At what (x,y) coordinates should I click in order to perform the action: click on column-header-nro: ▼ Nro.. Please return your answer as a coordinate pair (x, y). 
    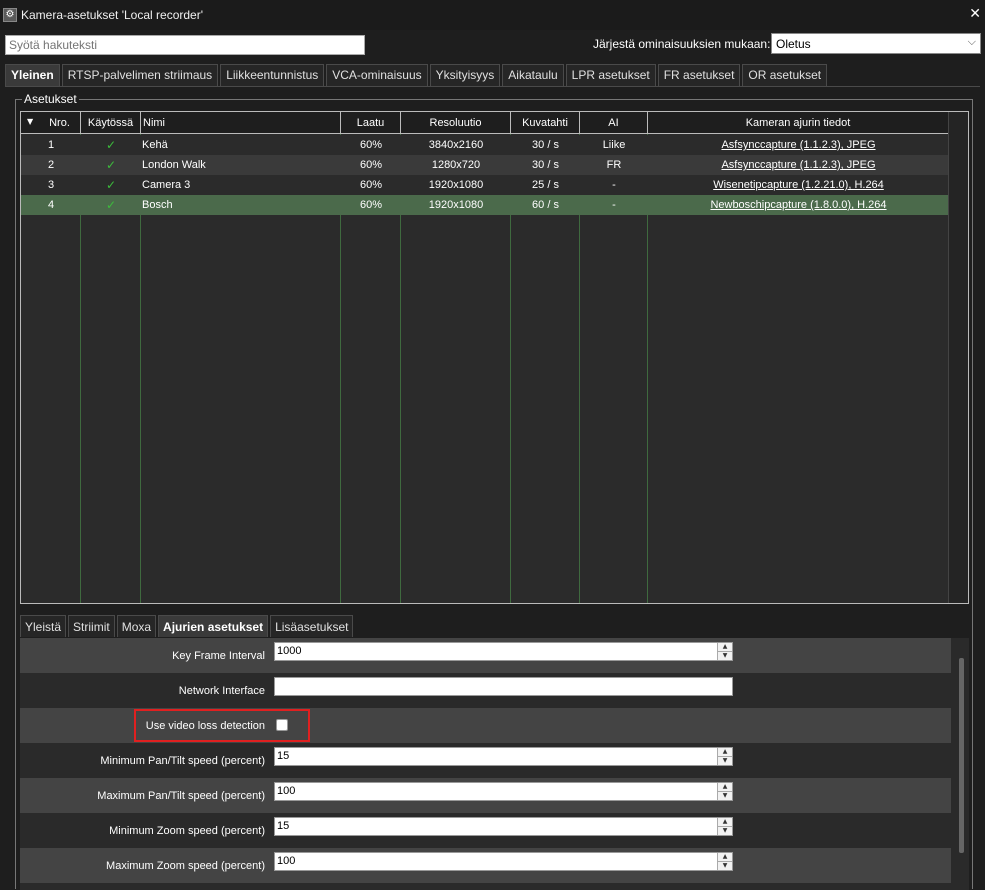
    Looking at the image, I should click on (51, 123).